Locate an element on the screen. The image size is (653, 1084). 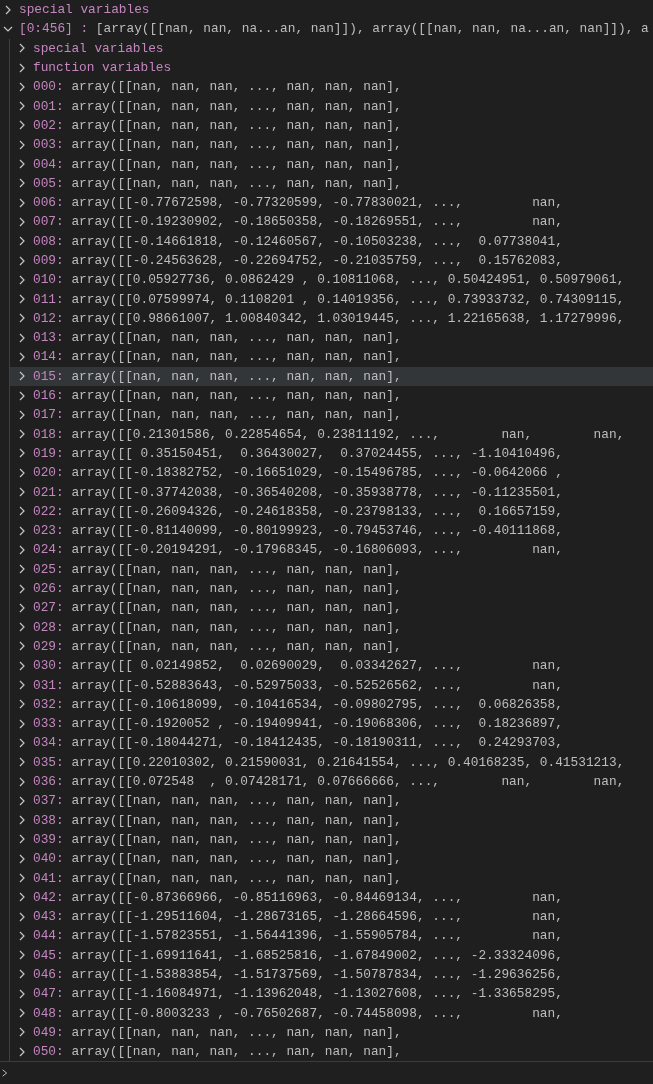
variable-row: 026: array([[nan, nan, nan, ..., nan, nan, nan], is located at coordinates (331, 588).